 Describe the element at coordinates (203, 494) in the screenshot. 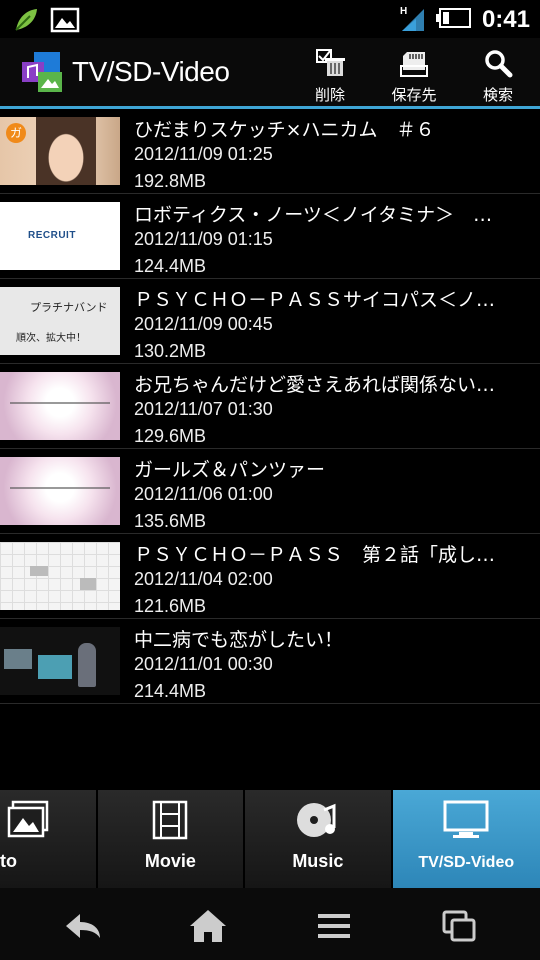

I see `video-datetime: 2012/11/06 01:00` at that location.